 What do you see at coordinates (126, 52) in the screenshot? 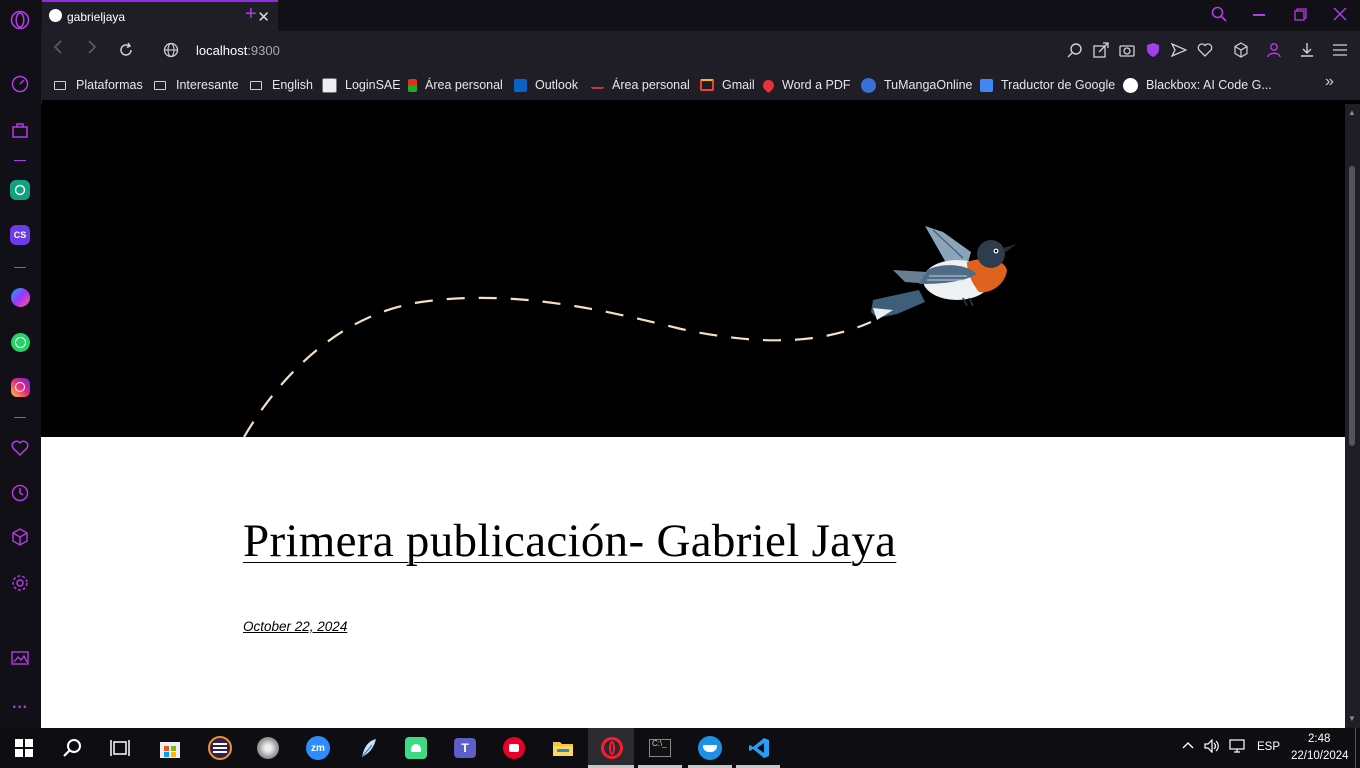
I see `reload-button` at bounding box center [126, 52].